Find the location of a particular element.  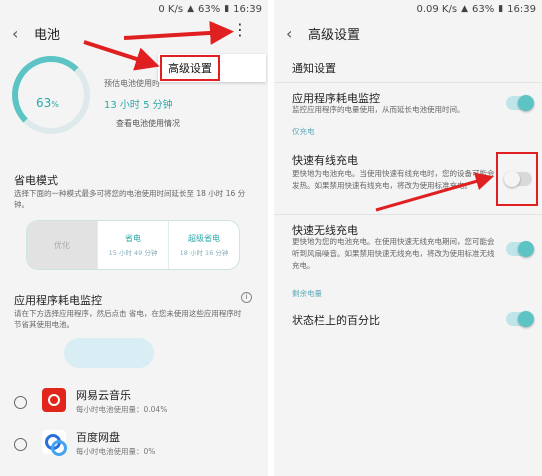

mode-power-saving: 省电 15 小时 49 分钟 is located at coordinates (133, 245).